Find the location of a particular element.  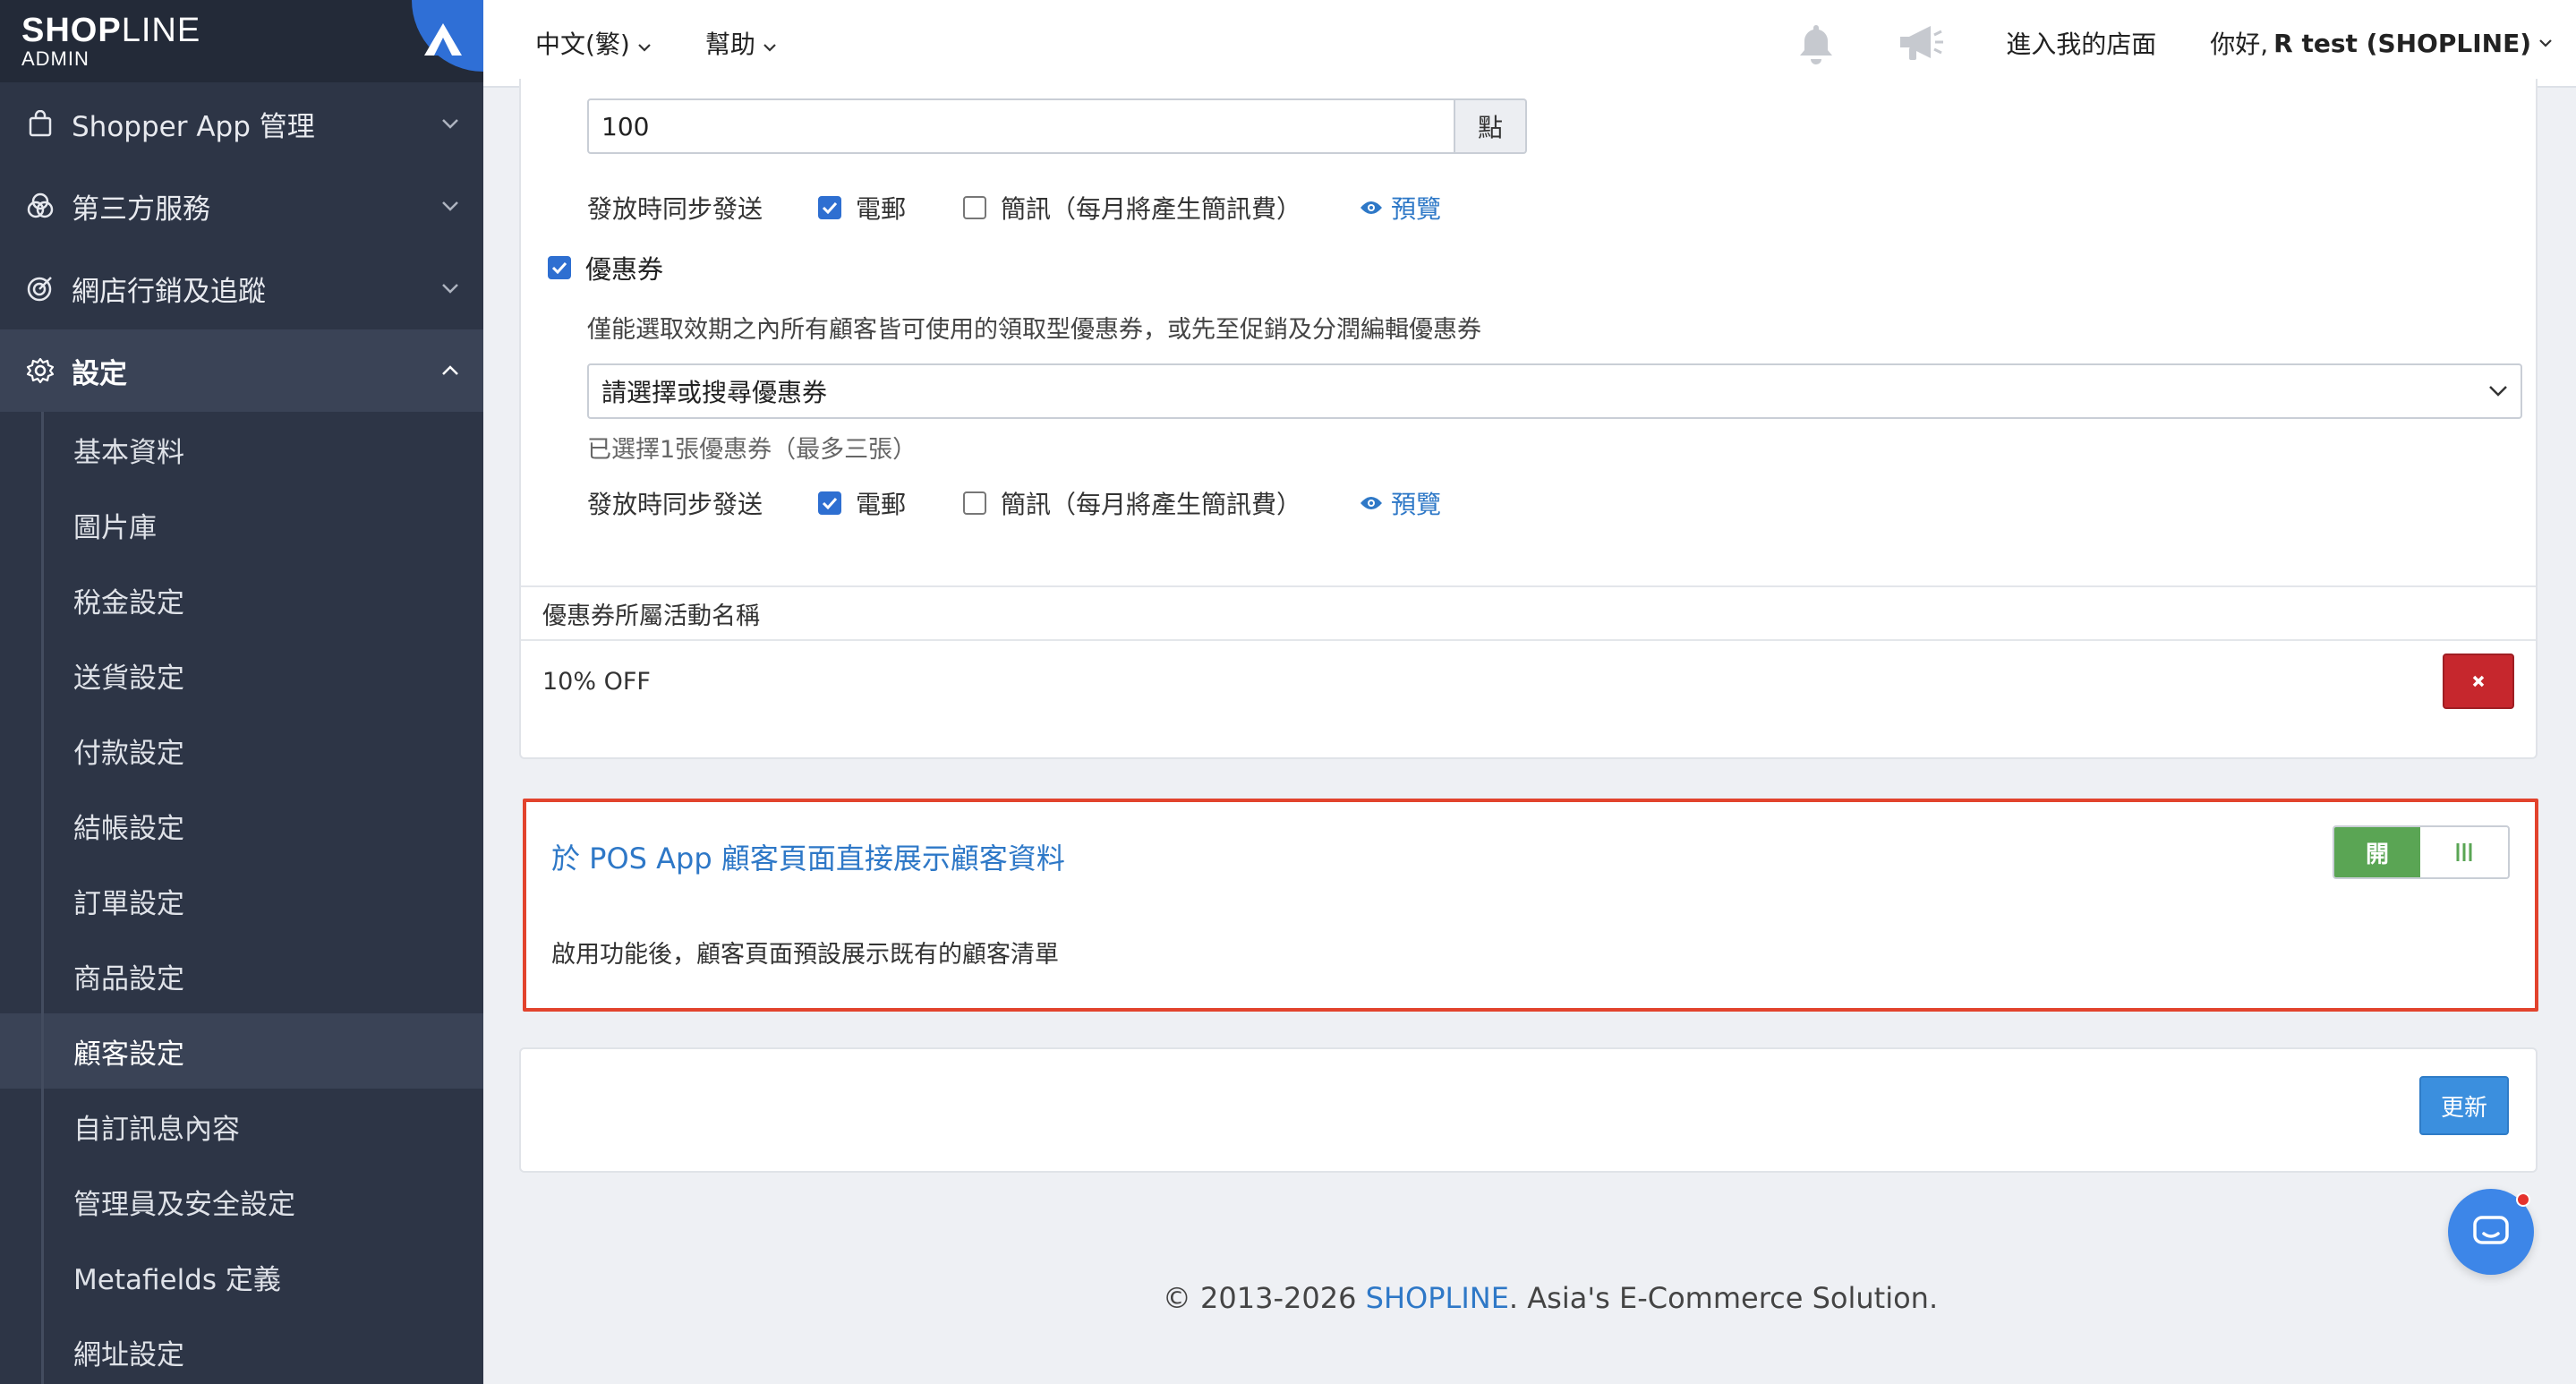

language-dropdown: 中文(繁) is located at coordinates (593, 43).